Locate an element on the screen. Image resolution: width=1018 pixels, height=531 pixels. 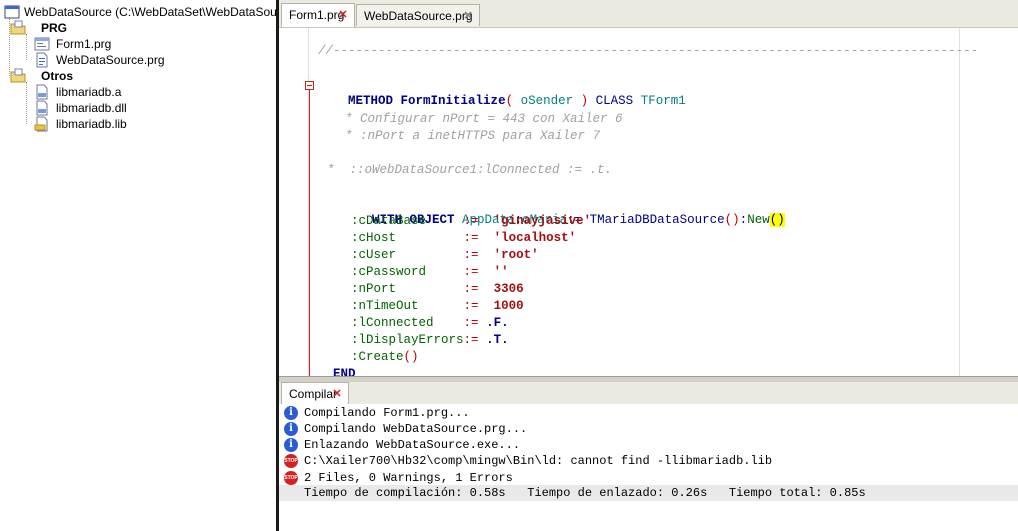
tree-group-label: PRG is located at coordinates (54, 28).